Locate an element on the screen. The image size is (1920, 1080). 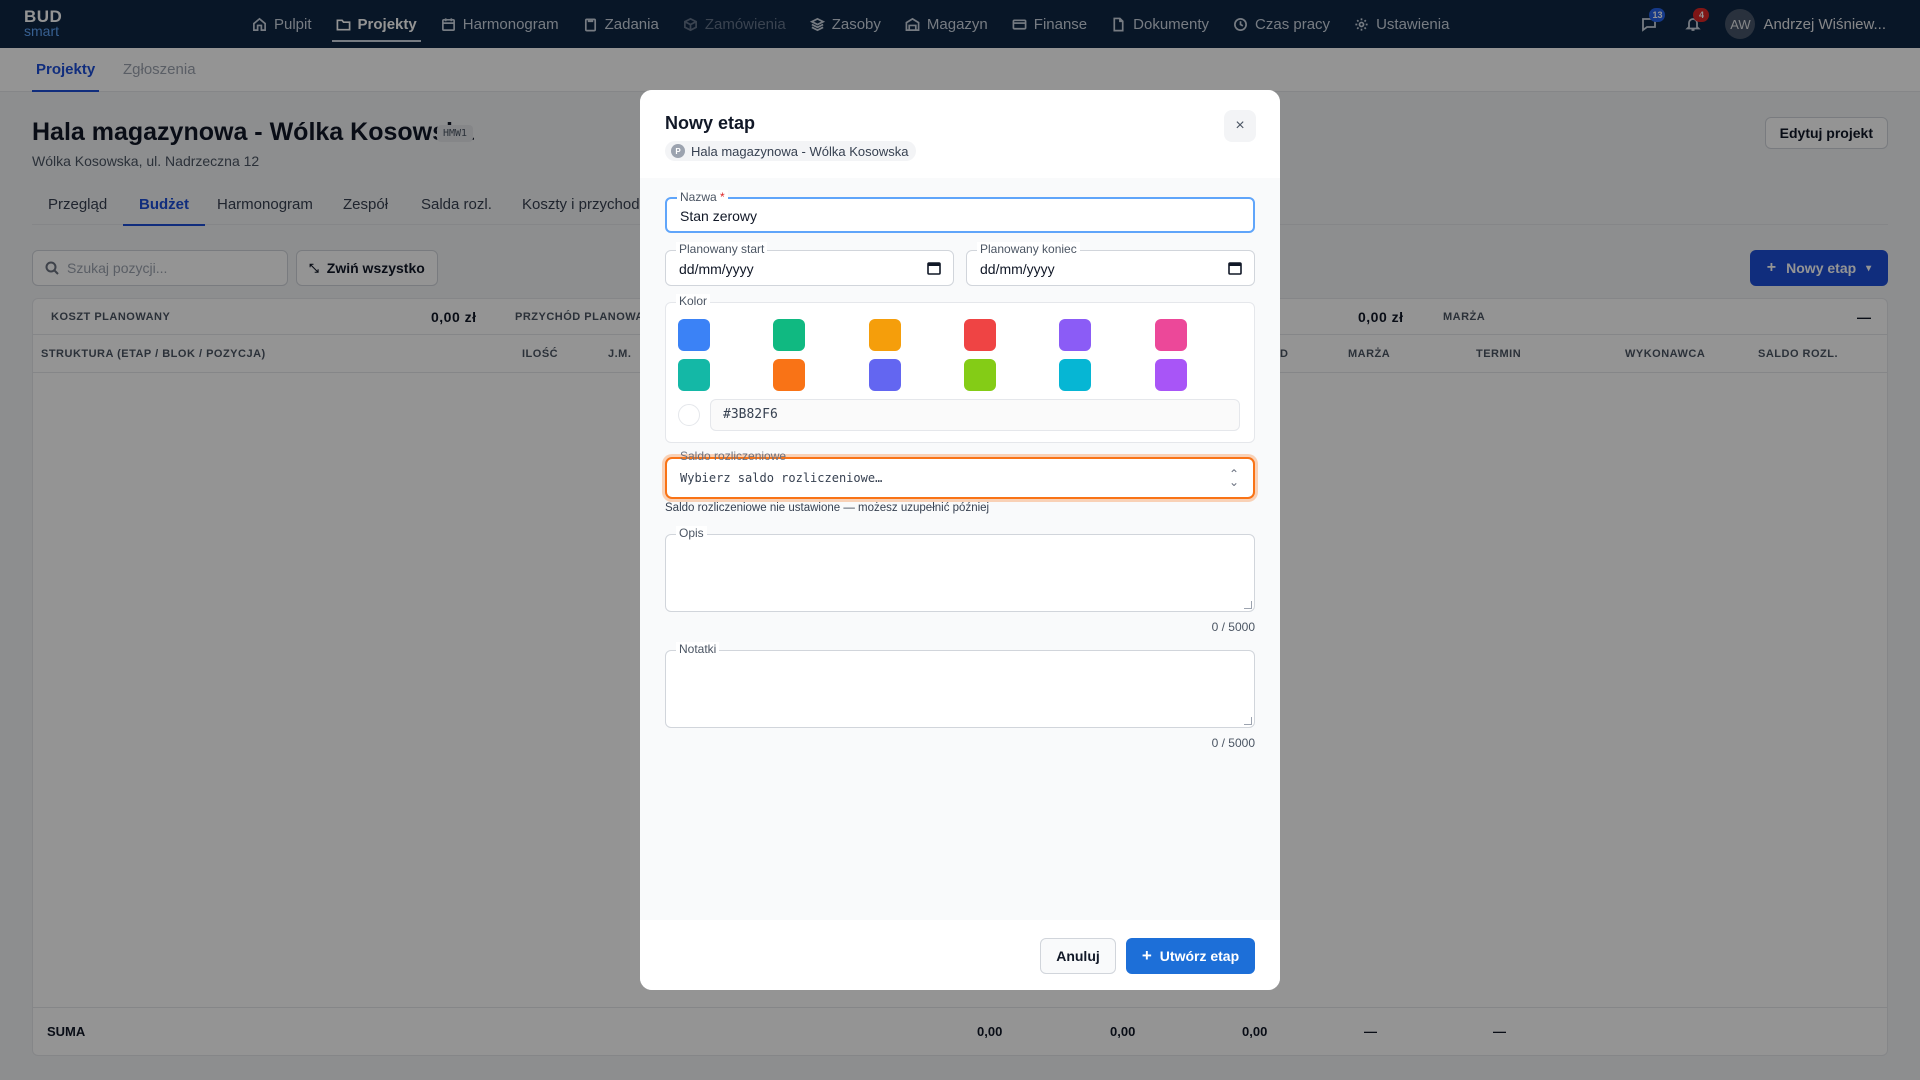
color-swatch-red is located at coordinates (980, 335).